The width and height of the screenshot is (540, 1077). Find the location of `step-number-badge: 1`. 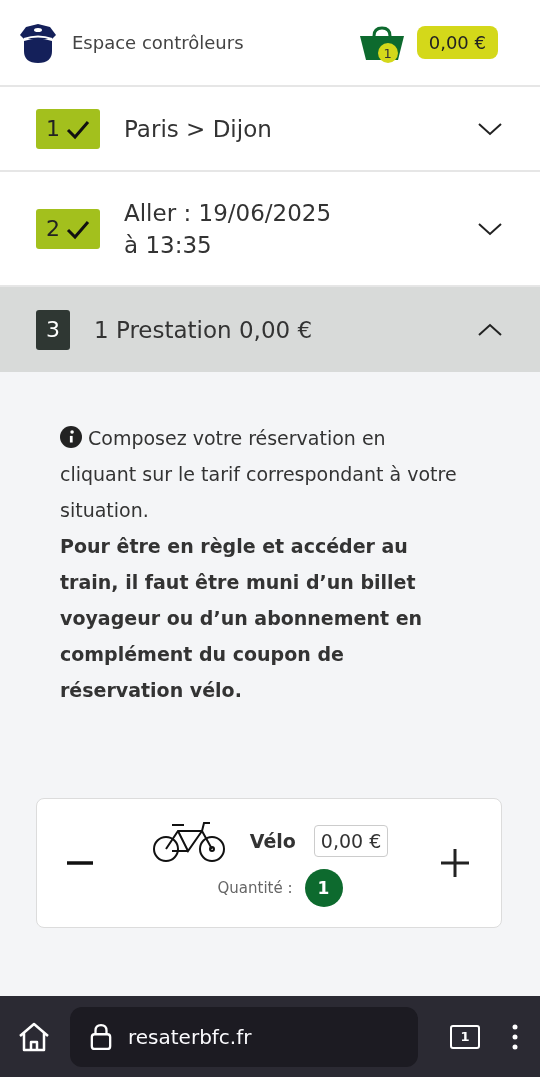

step-number-badge: 1 is located at coordinates (68, 128).